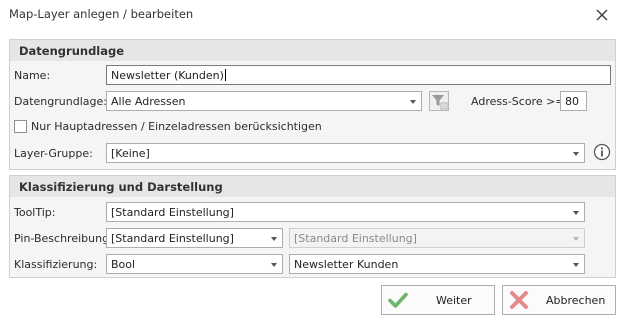 This screenshot has height=327, width=625. Describe the element at coordinates (345, 212) in the screenshot. I see `tooltip-dropdown: [Standard Einstellung]` at that location.